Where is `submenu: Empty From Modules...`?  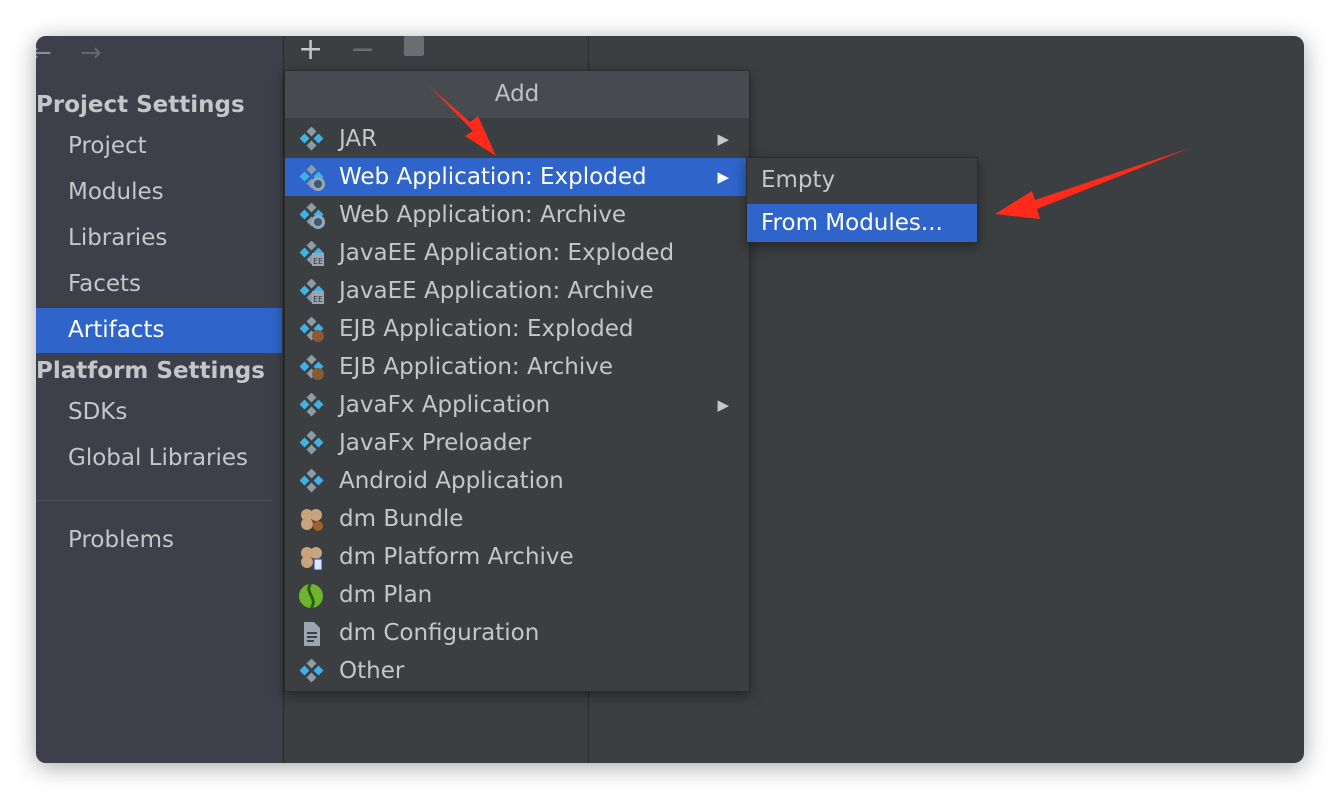 submenu: Empty From Modules... is located at coordinates (862, 200).